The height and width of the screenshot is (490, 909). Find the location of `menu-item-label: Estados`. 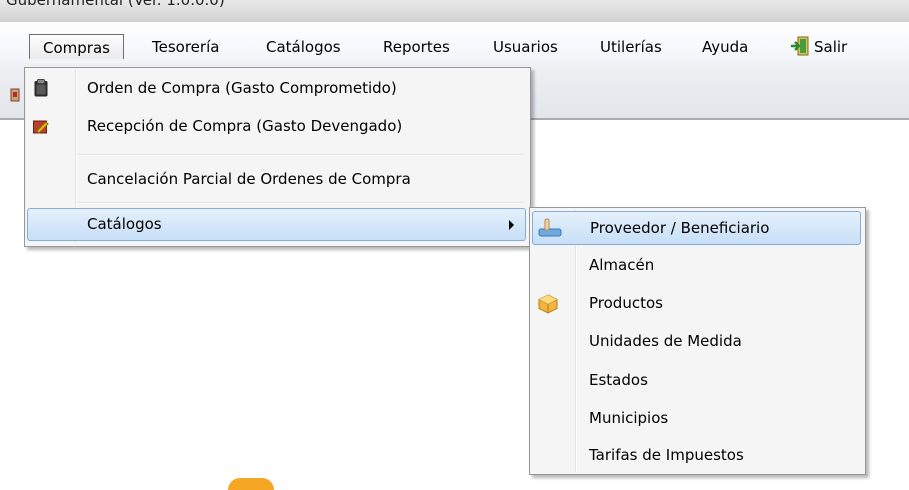

menu-item-label: Estados is located at coordinates (618, 380).